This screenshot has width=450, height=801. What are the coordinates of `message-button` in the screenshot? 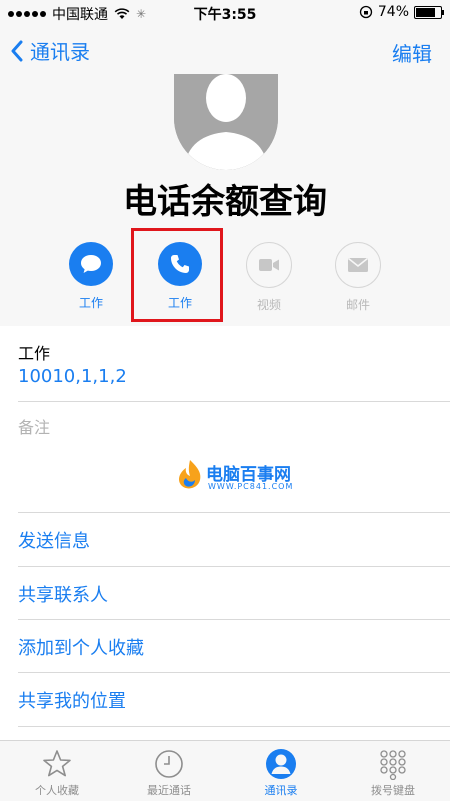 It's located at (91, 264).